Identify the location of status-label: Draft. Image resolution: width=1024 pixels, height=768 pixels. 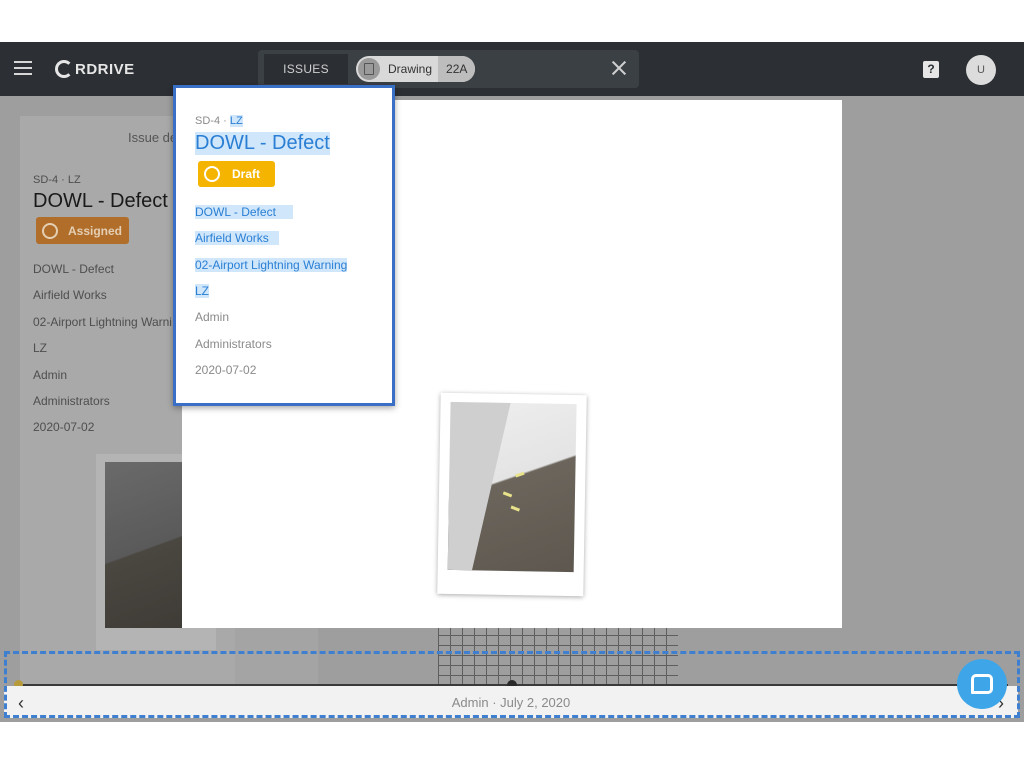
(246, 174).